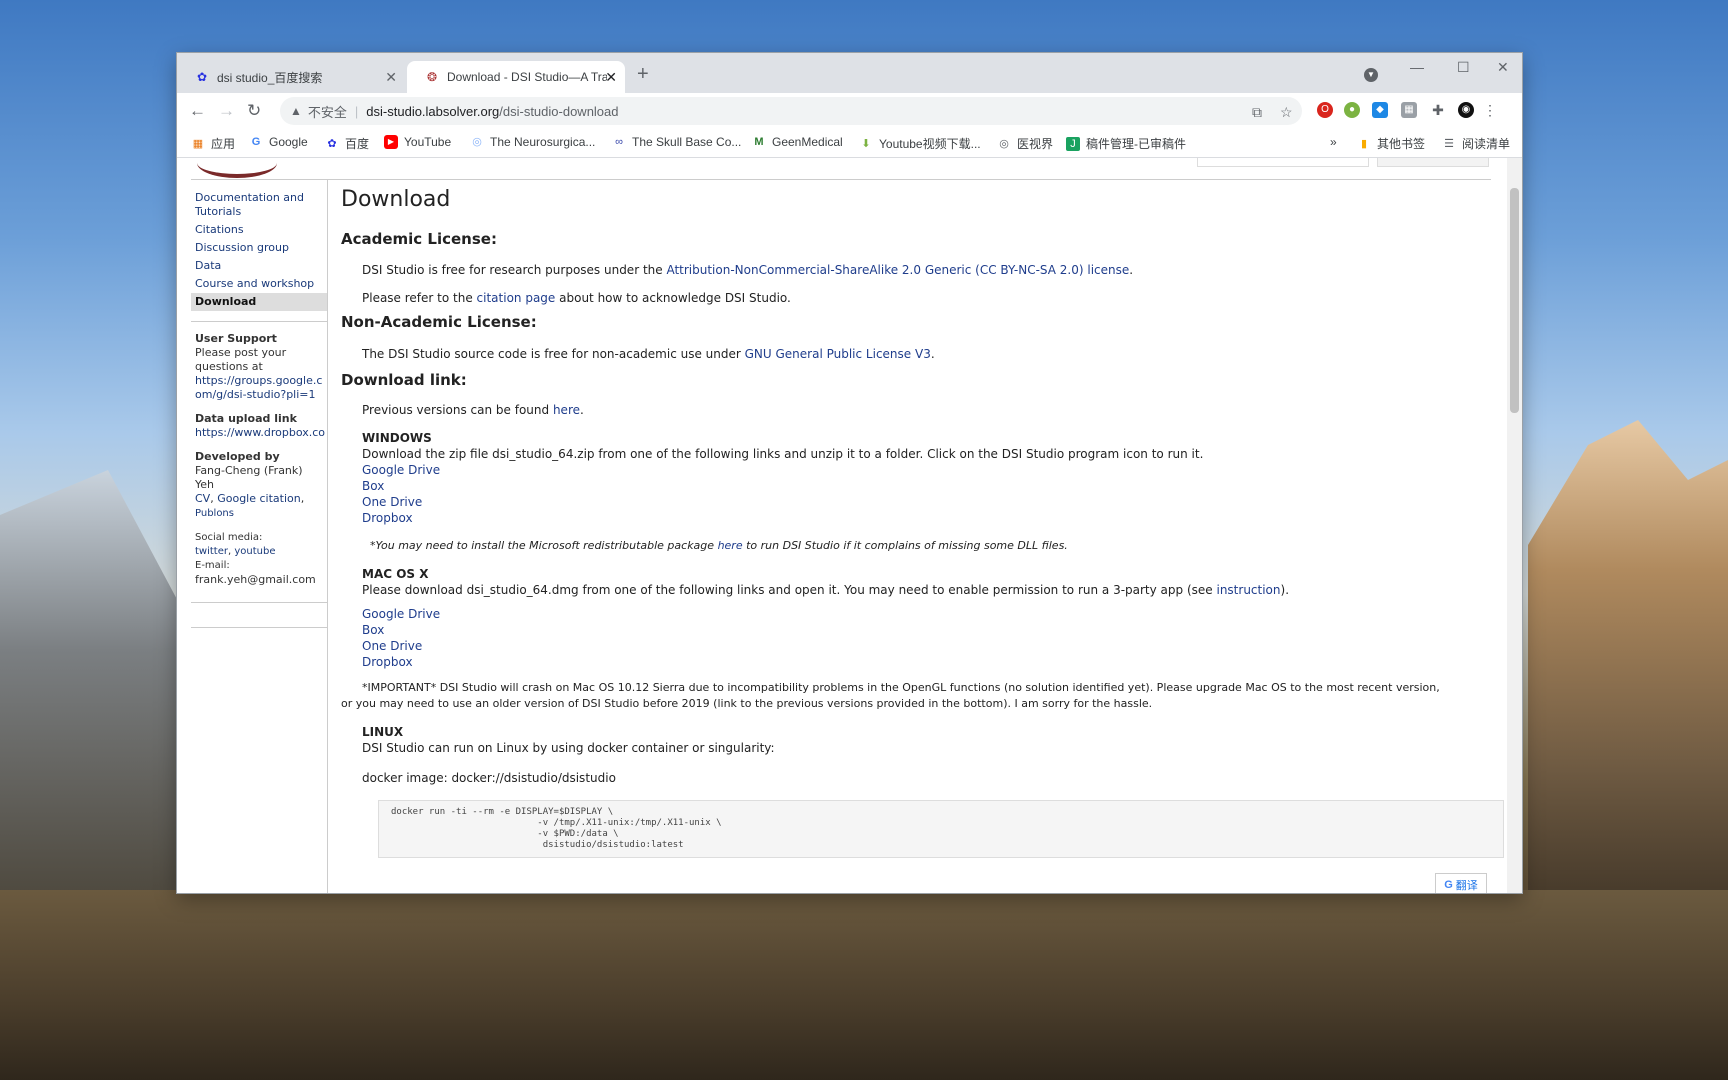 Image resolution: width=1728 pixels, height=1080 pixels. I want to click on sidebar-item-course: Course and workshop, so click(259, 284).